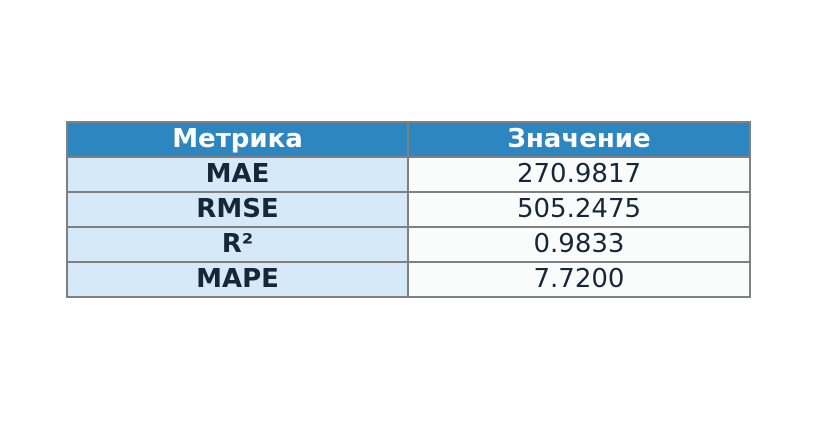  Describe the element at coordinates (579, 174) in the screenshot. I see `metric-value-mae: 270.9817` at that location.